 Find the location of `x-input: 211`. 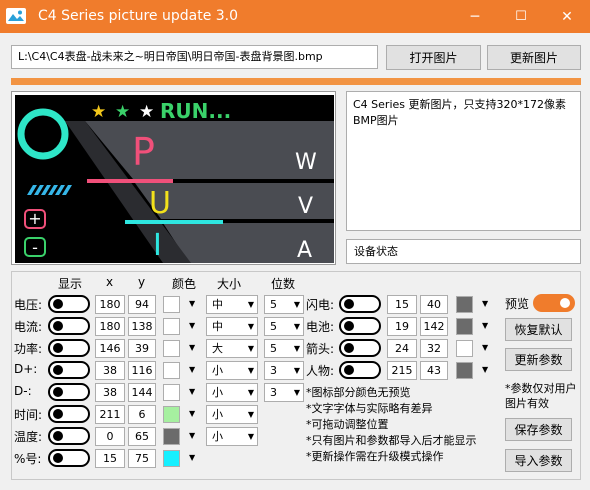

x-input: 211 is located at coordinates (110, 414).